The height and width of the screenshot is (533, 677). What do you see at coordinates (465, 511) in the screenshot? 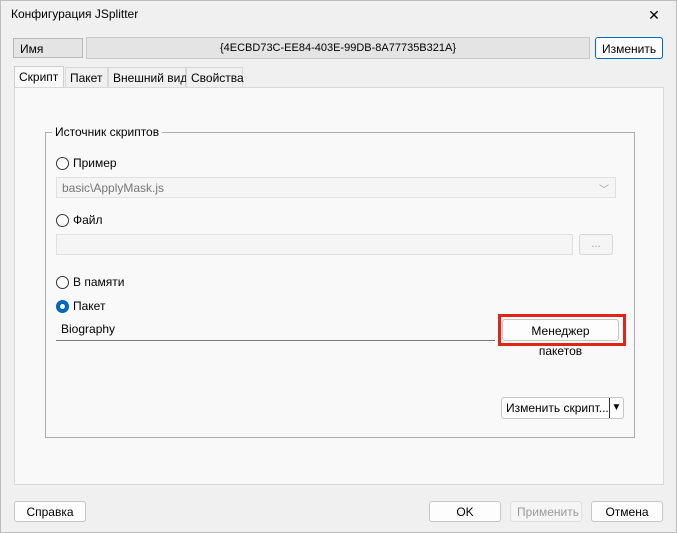
I see `ok-button: OK` at bounding box center [465, 511].